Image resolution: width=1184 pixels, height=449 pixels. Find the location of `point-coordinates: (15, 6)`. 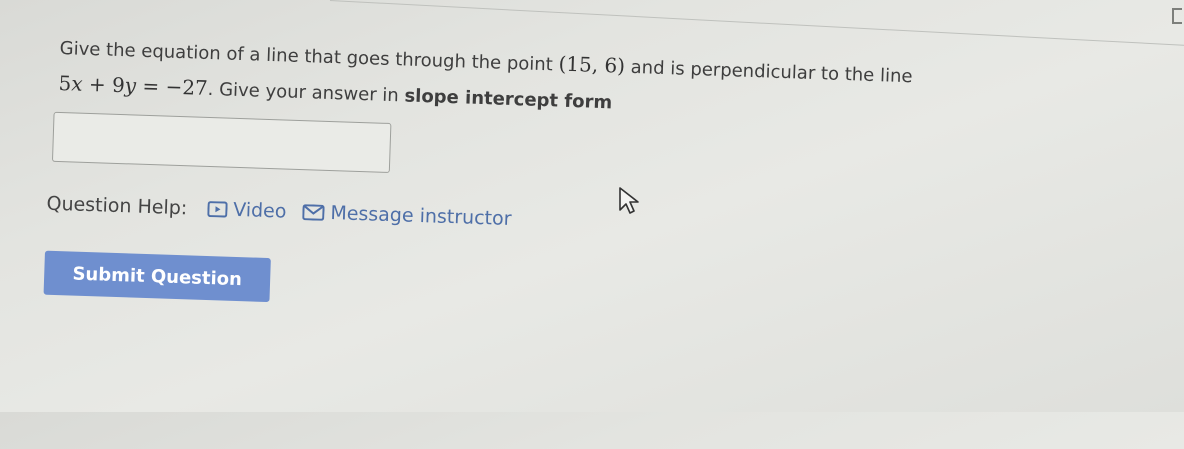

point-coordinates: (15, 6) is located at coordinates (592, 64).